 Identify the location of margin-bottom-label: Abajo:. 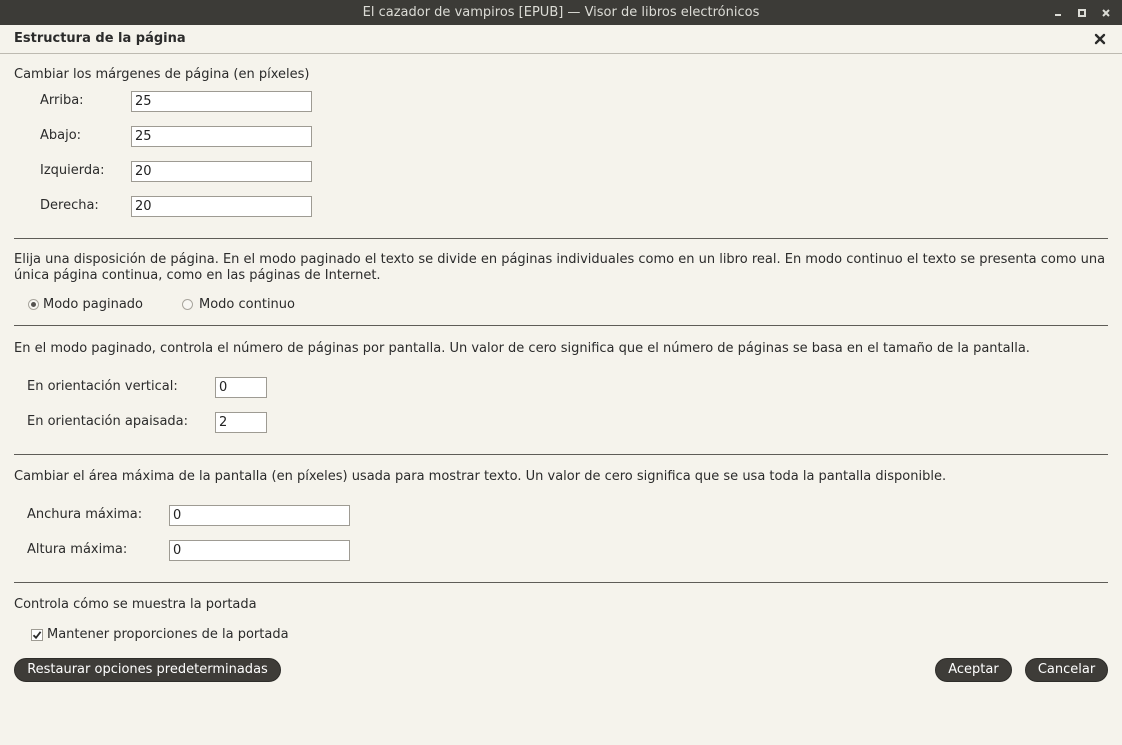
(61, 135).